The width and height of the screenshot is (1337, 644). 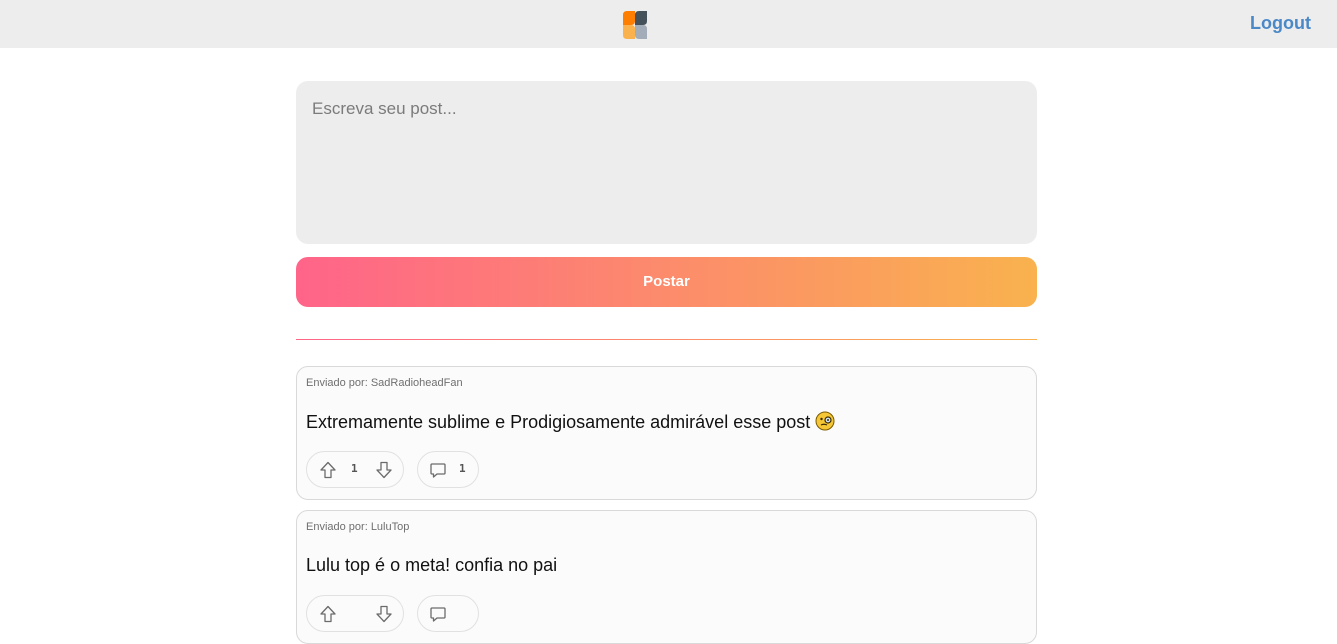 What do you see at coordinates (448, 469) in the screenshot?
I see `comments-button: 1` at bounding box center [448, 469].